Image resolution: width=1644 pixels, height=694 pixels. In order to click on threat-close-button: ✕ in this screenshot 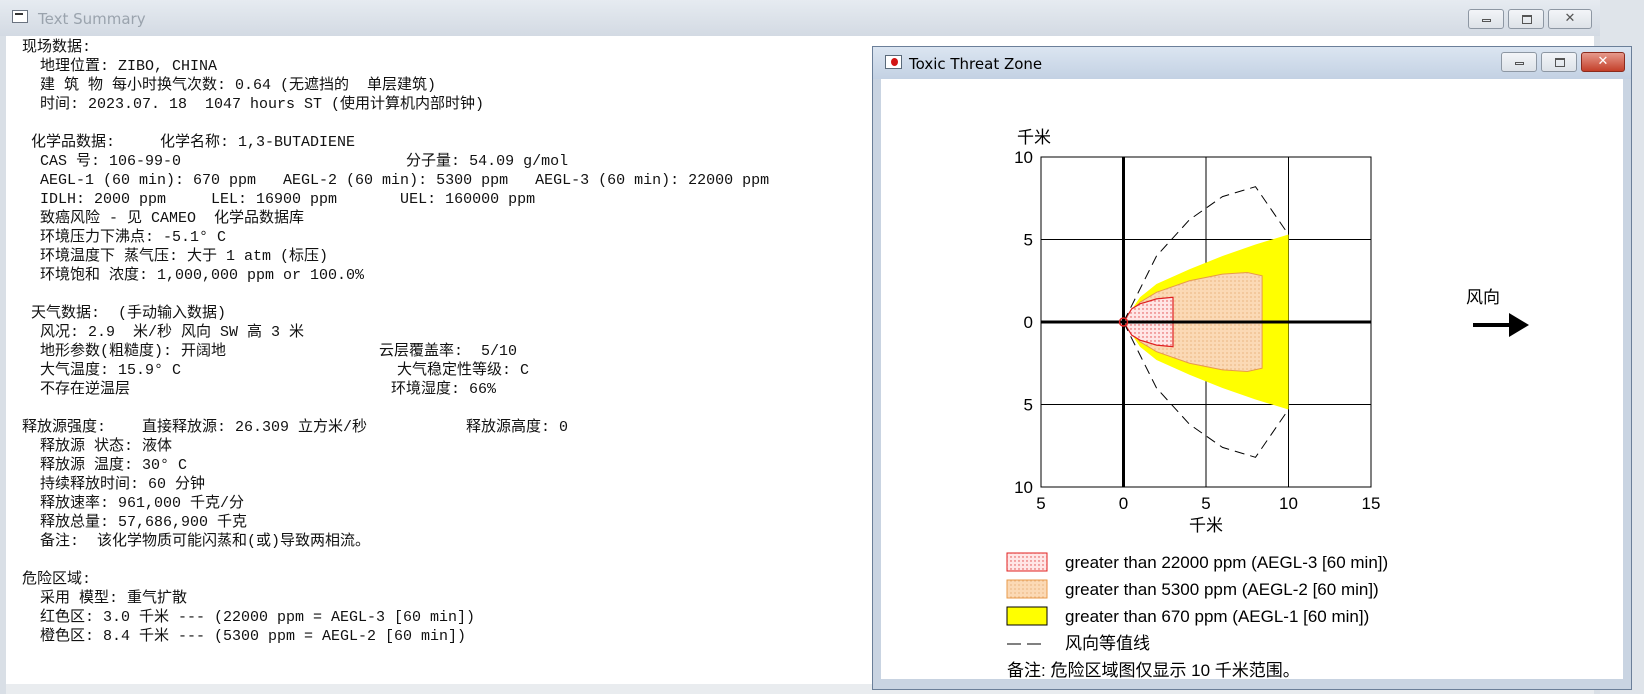, I will do `click(1603, 62)`.